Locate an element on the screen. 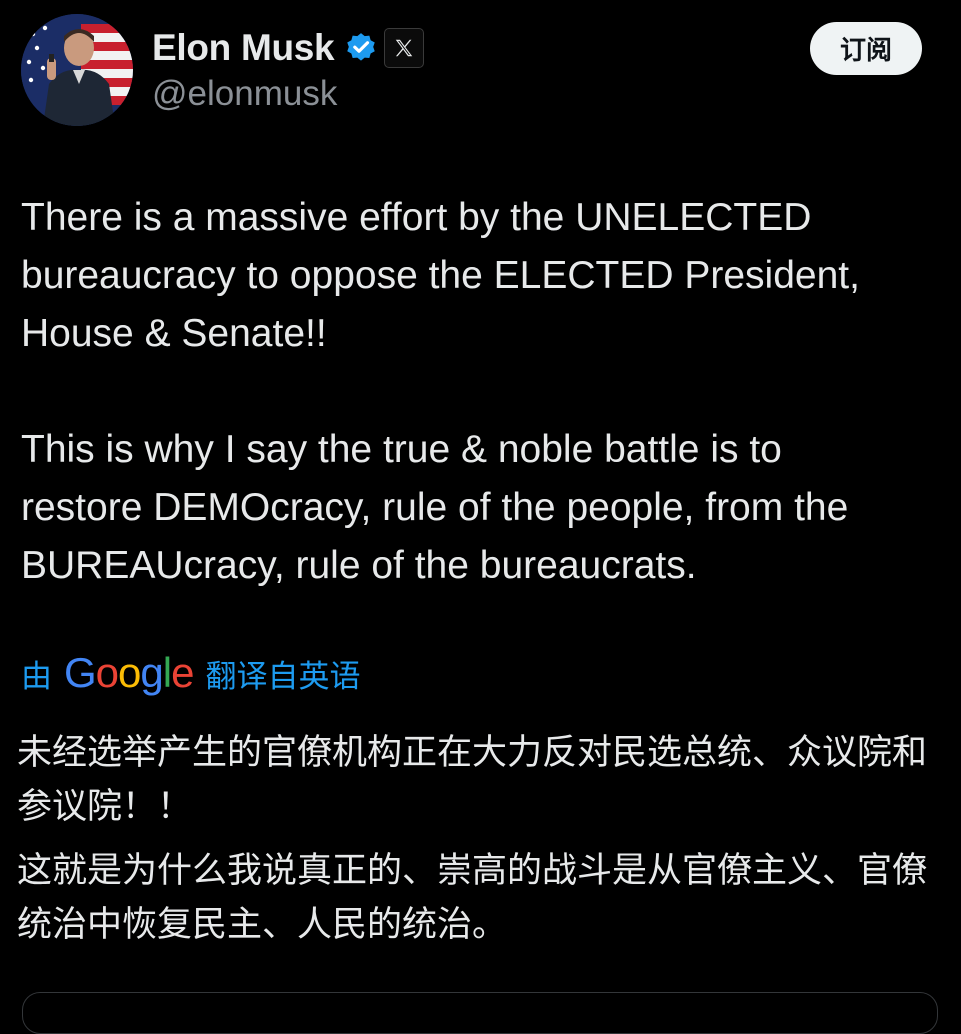 The width and height of the screenshot is (961, 1034). verified-badge-icon is located at coordinates (361, 47).